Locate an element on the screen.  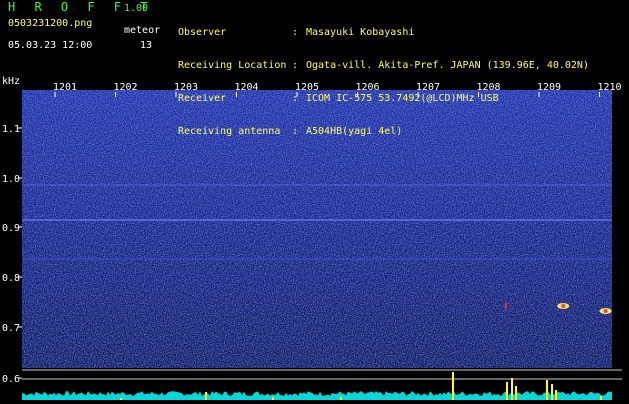
info-key: Receiver is located at coordinates (202, 98).